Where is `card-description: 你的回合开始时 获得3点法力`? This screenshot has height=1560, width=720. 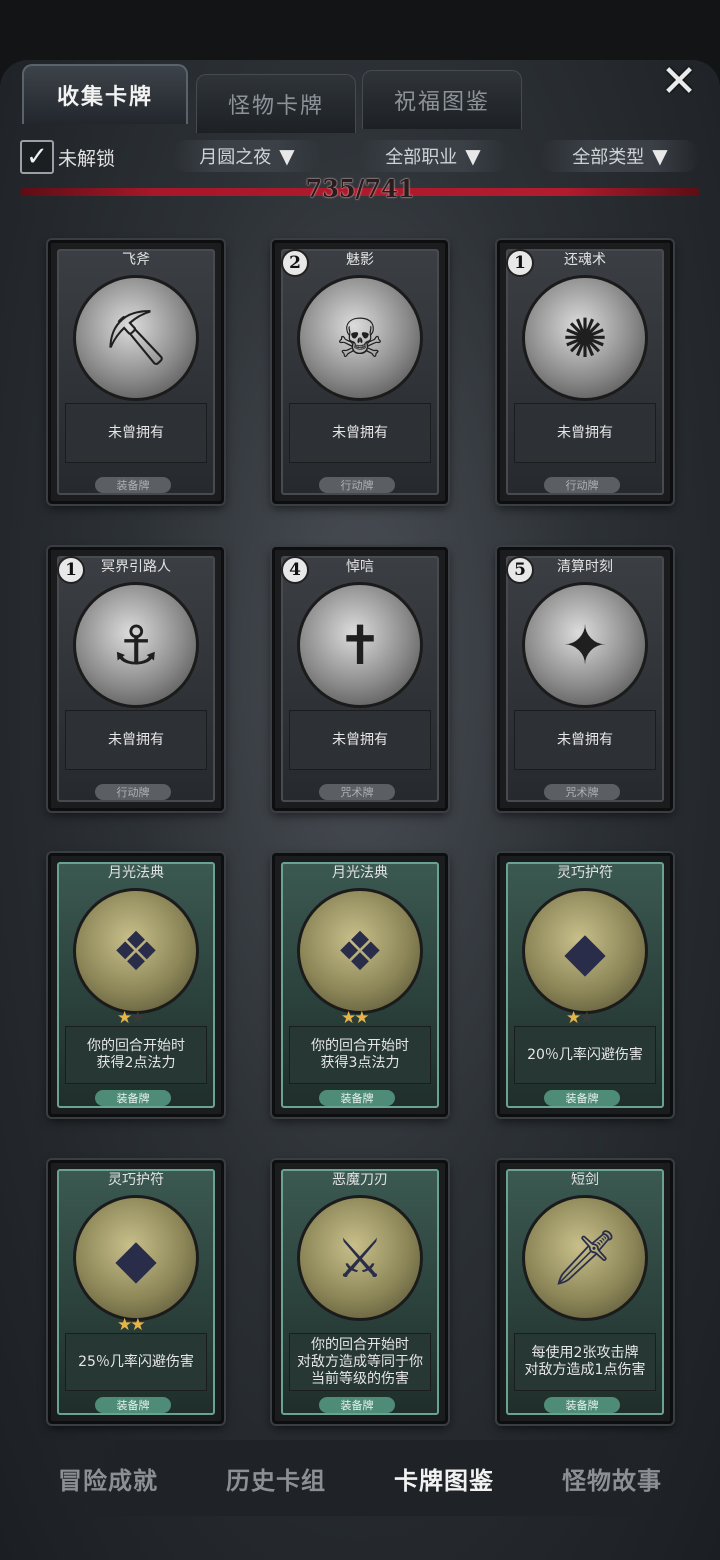
card-description: 你的回合开始时 获得3点法力 is located at coordinates (360, 1055).